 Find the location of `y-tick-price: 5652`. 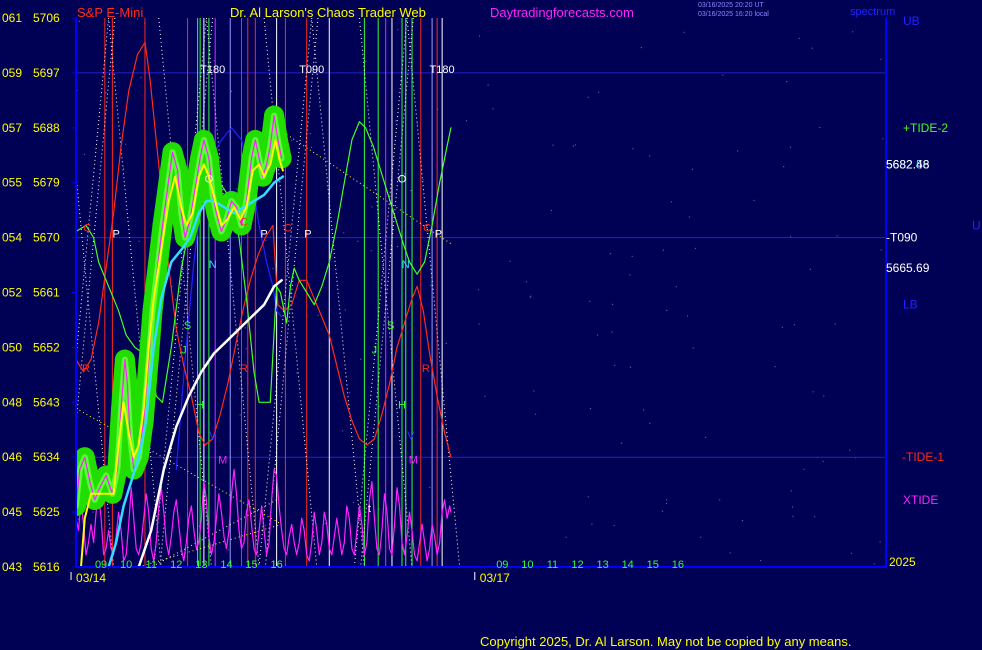

y-tick-price: 5652 is located at coordinates (46, 347).